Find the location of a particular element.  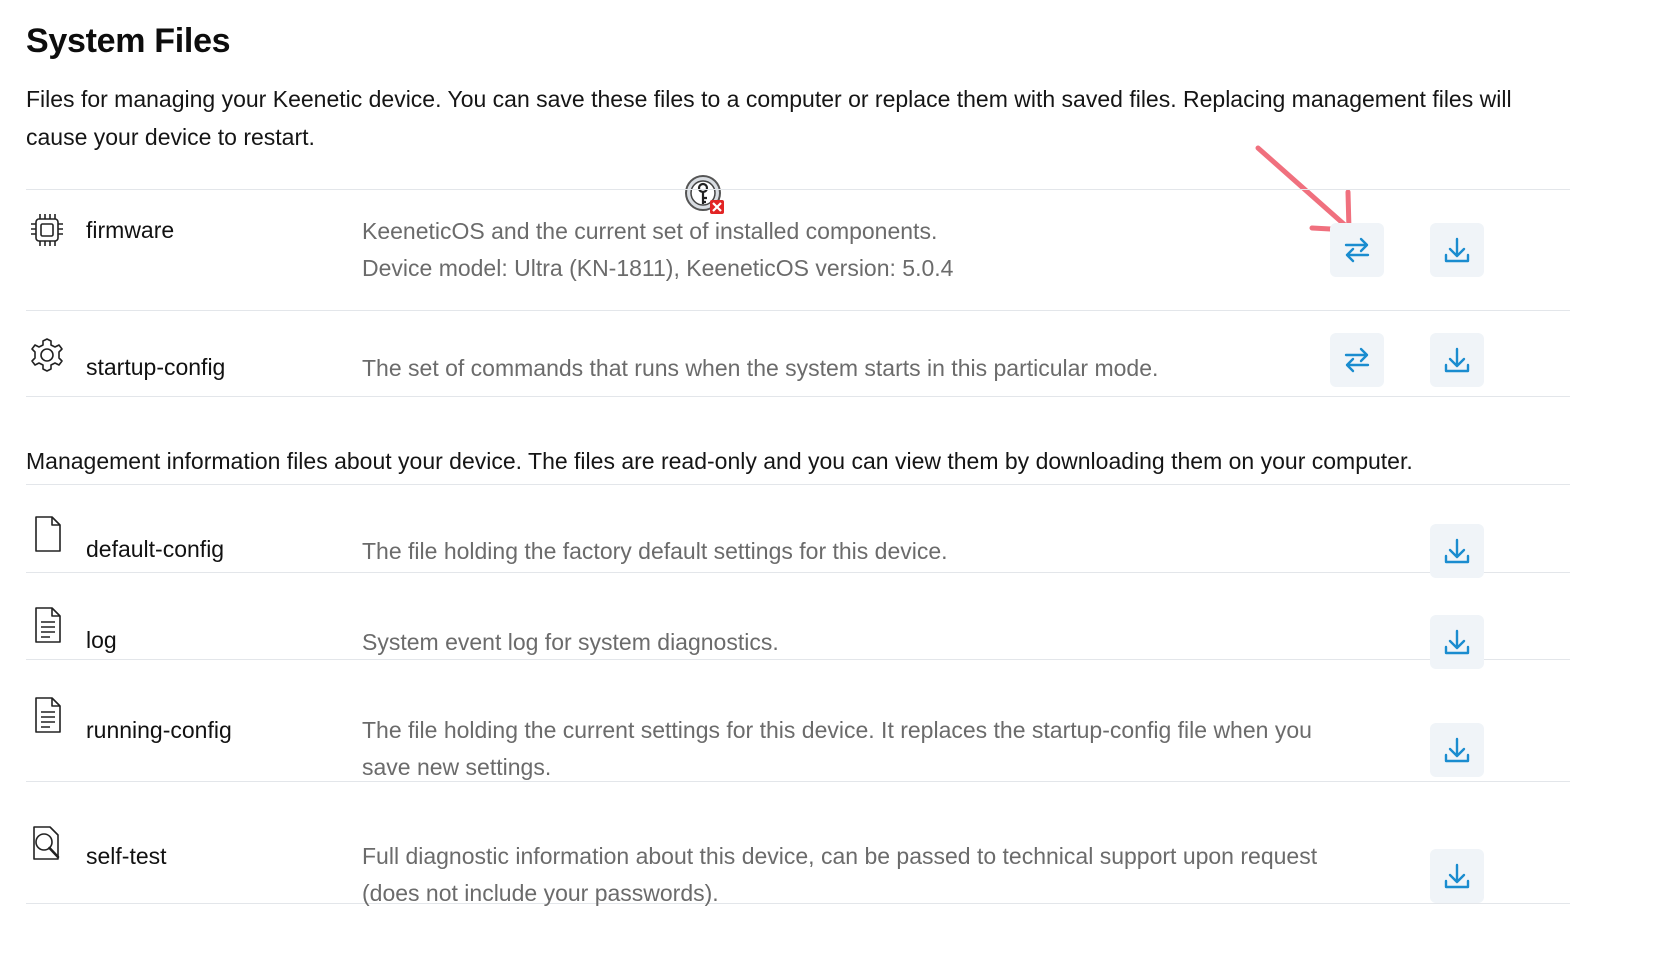

file-name: firmware is located at coordinates (130, 230).